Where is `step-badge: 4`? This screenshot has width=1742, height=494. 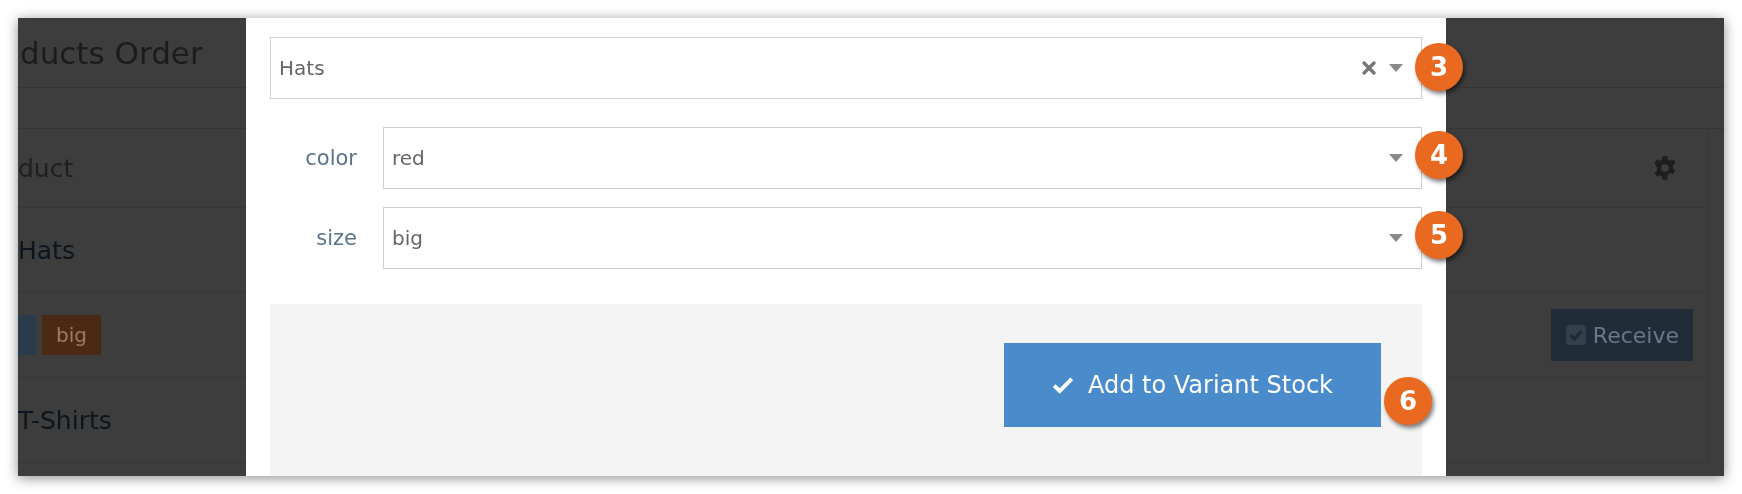 step-badge: 4 is located at coordinates (1439, 155).